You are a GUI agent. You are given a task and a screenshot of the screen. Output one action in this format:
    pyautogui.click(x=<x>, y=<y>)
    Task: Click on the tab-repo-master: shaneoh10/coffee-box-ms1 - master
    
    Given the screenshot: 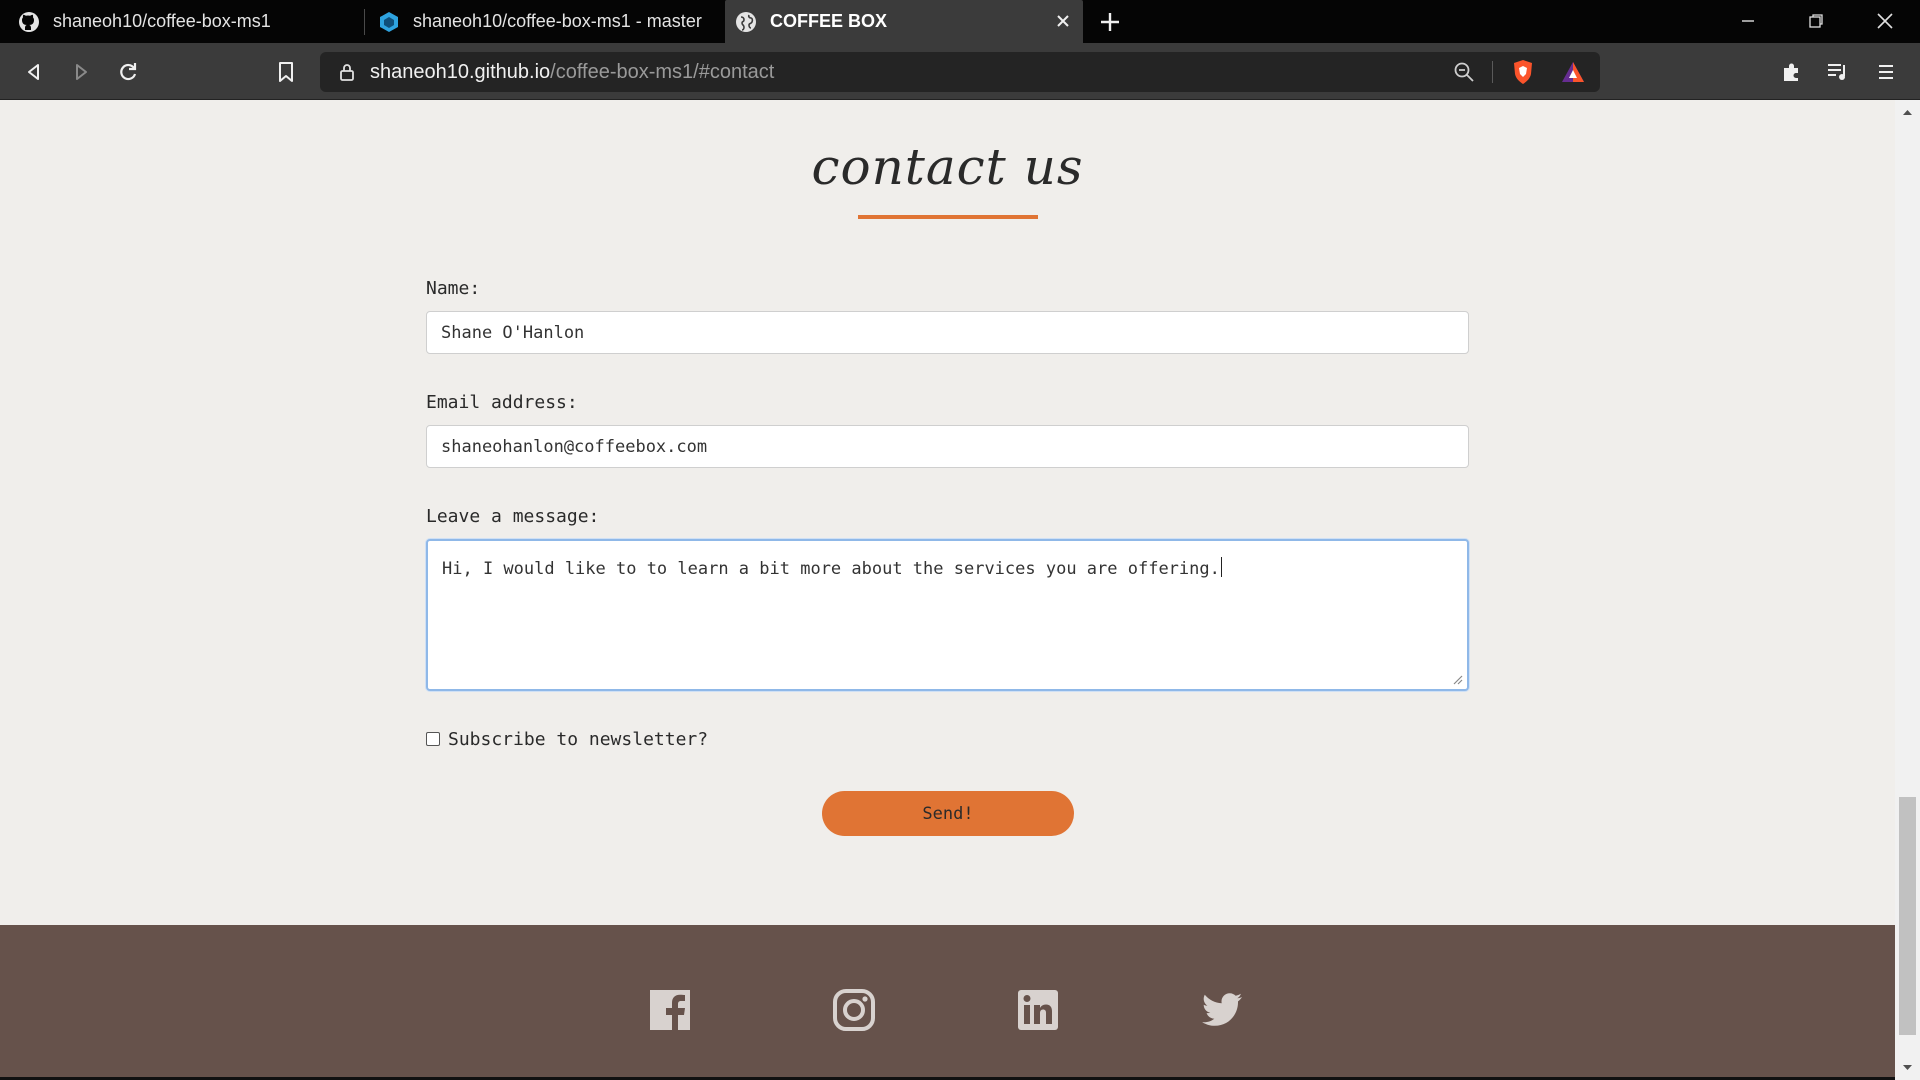 What is the action you would take?
    pyautogui.click(x=548, y=21)
    